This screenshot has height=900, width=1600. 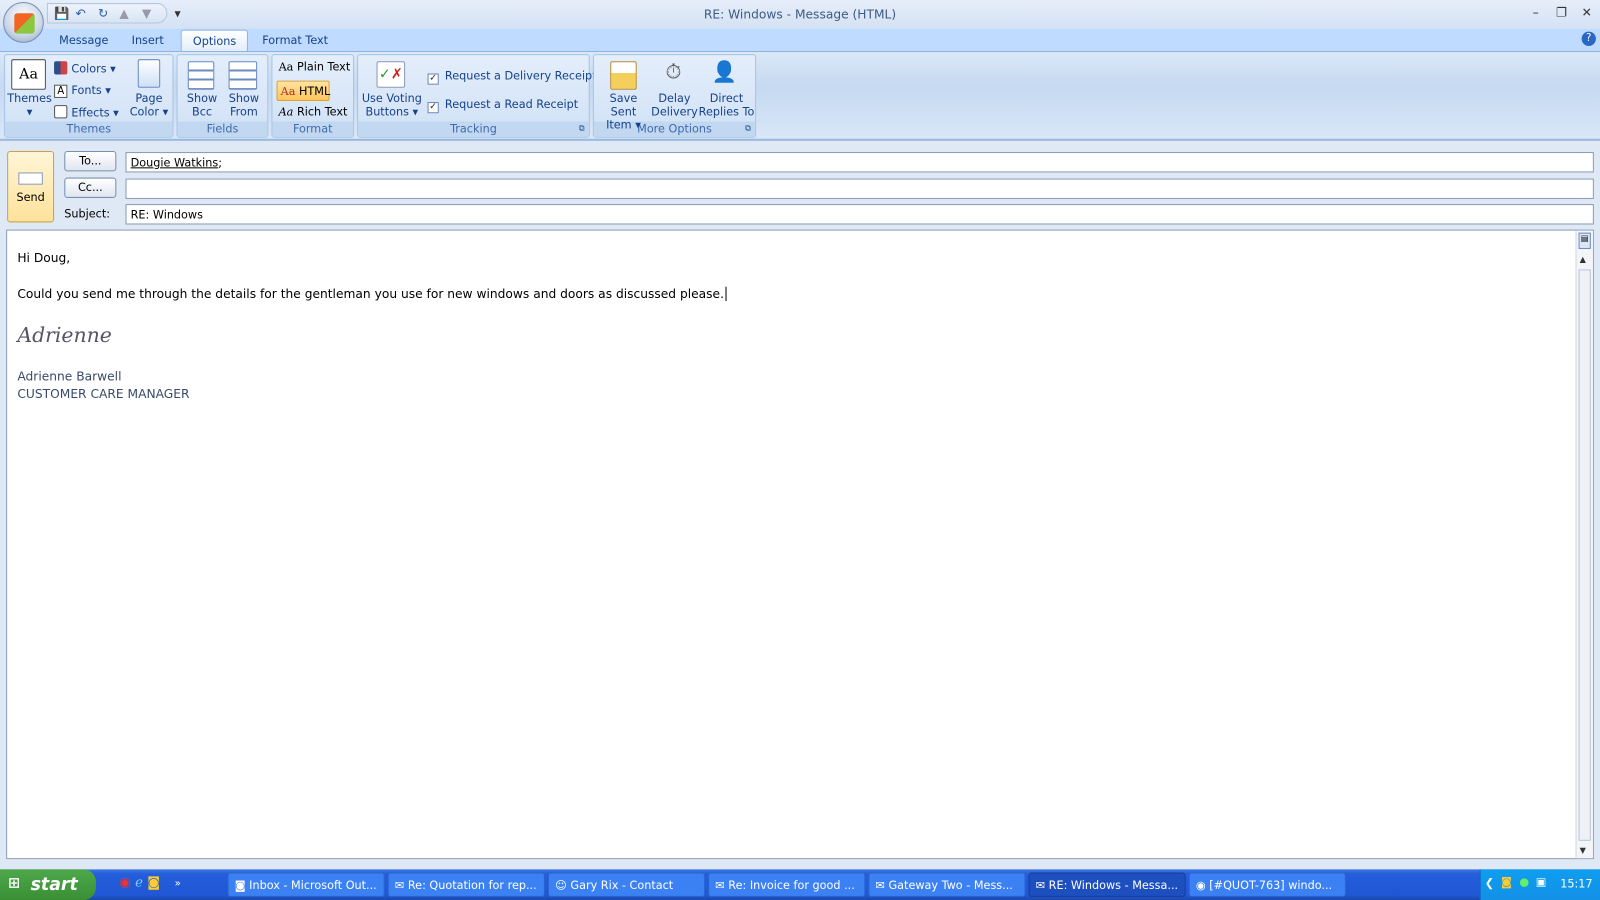 What do you see at coordinates (288, 91) in the screenshot?
I see `aa-icon: Aa` at bounding box center [288, 91].